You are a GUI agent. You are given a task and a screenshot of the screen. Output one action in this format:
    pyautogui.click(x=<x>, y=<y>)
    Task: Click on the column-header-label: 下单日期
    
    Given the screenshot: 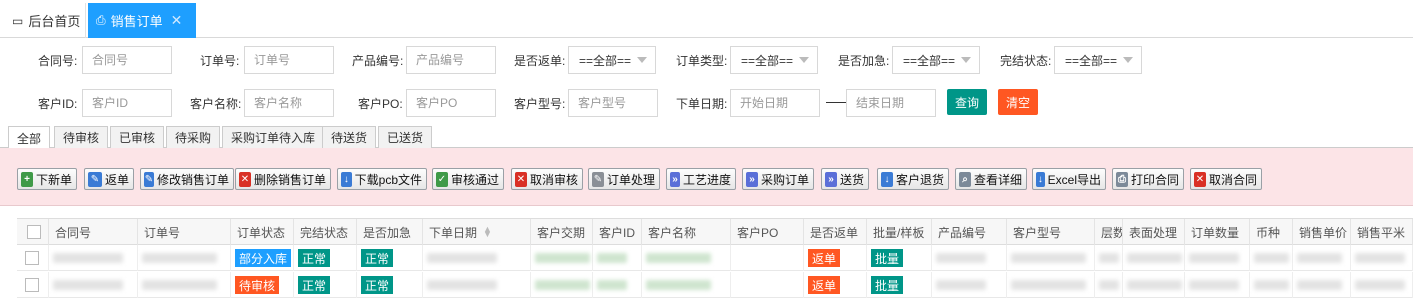 What is the action you would take?
    pyautogui.click(x=453, y=232)
    